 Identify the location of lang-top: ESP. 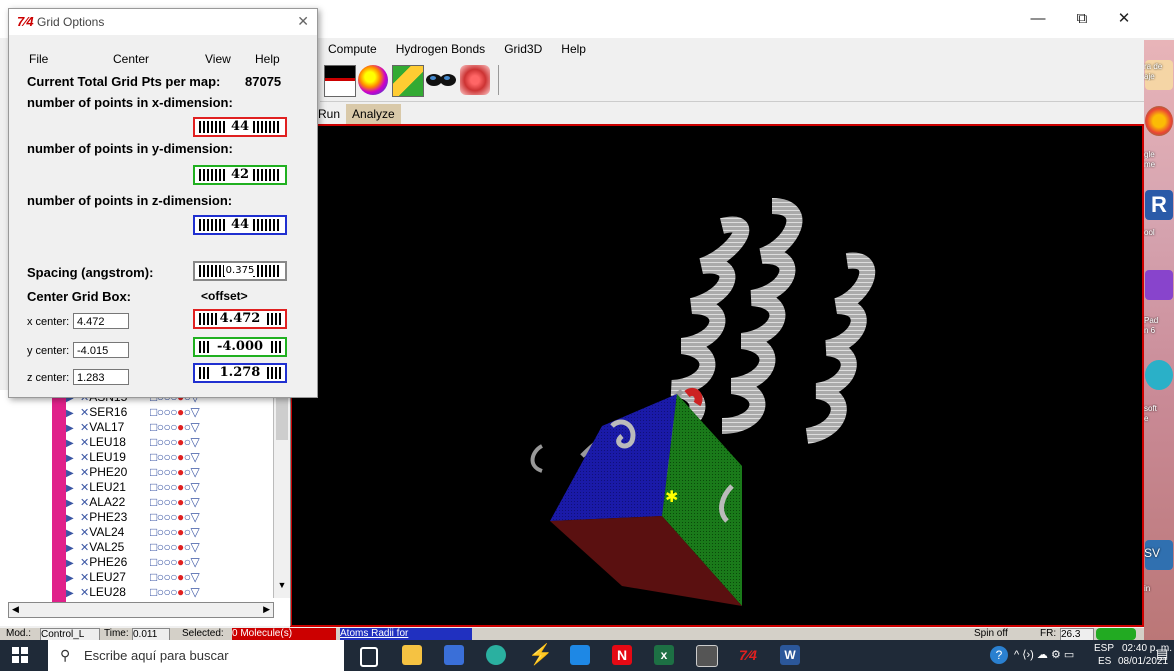
(1104, 648).